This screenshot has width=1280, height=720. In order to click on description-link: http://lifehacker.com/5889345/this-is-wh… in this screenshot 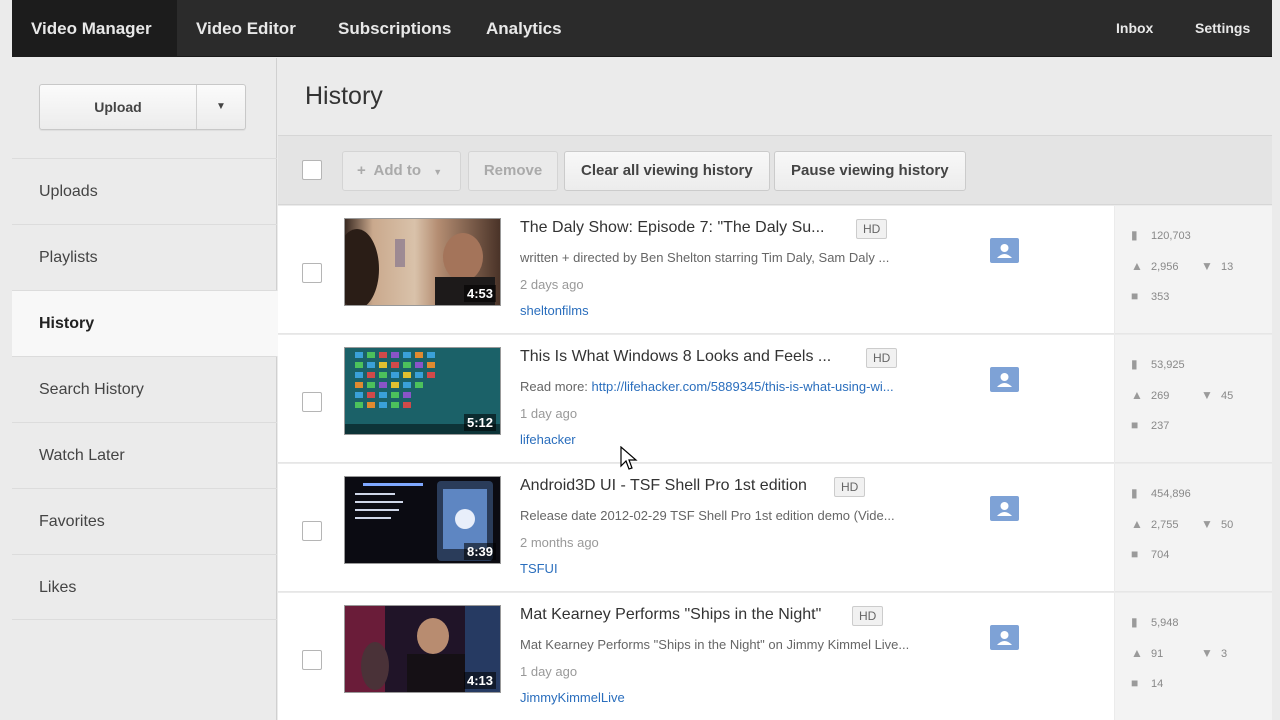, I will do `click(743, 386)`.